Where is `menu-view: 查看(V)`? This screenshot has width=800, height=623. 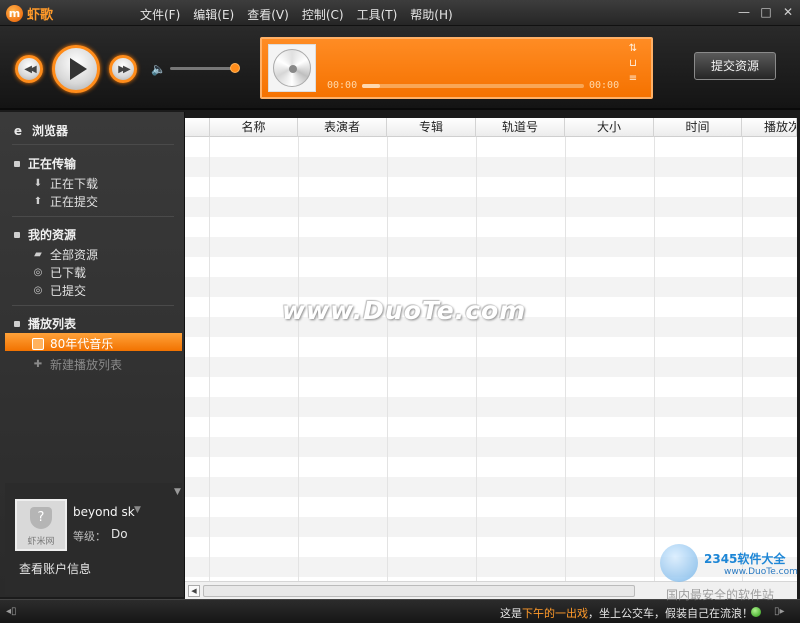
menu-view: 查看(V) is located at coordinates (268, 14).